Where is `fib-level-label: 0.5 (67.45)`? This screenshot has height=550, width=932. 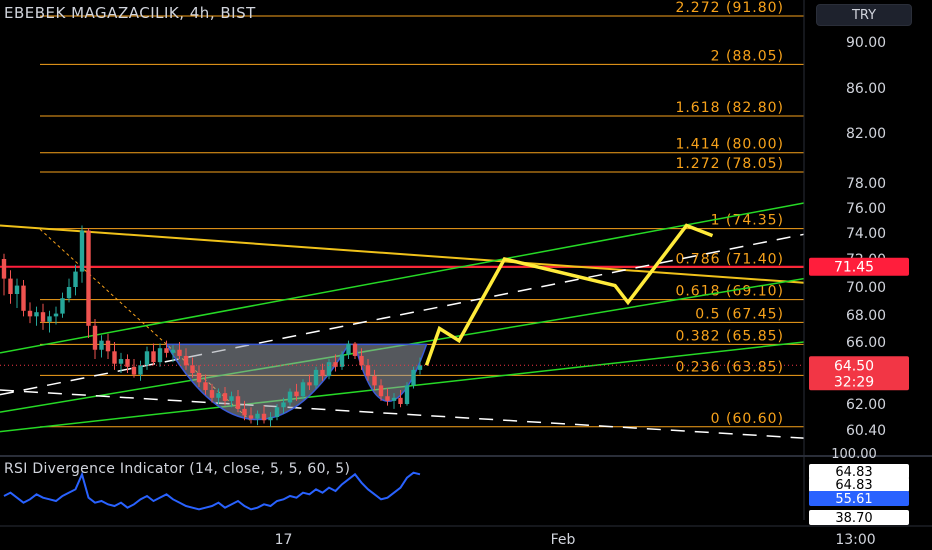 fib-level-label: 0.5 (67.45) is located at coordinates (739, 314).